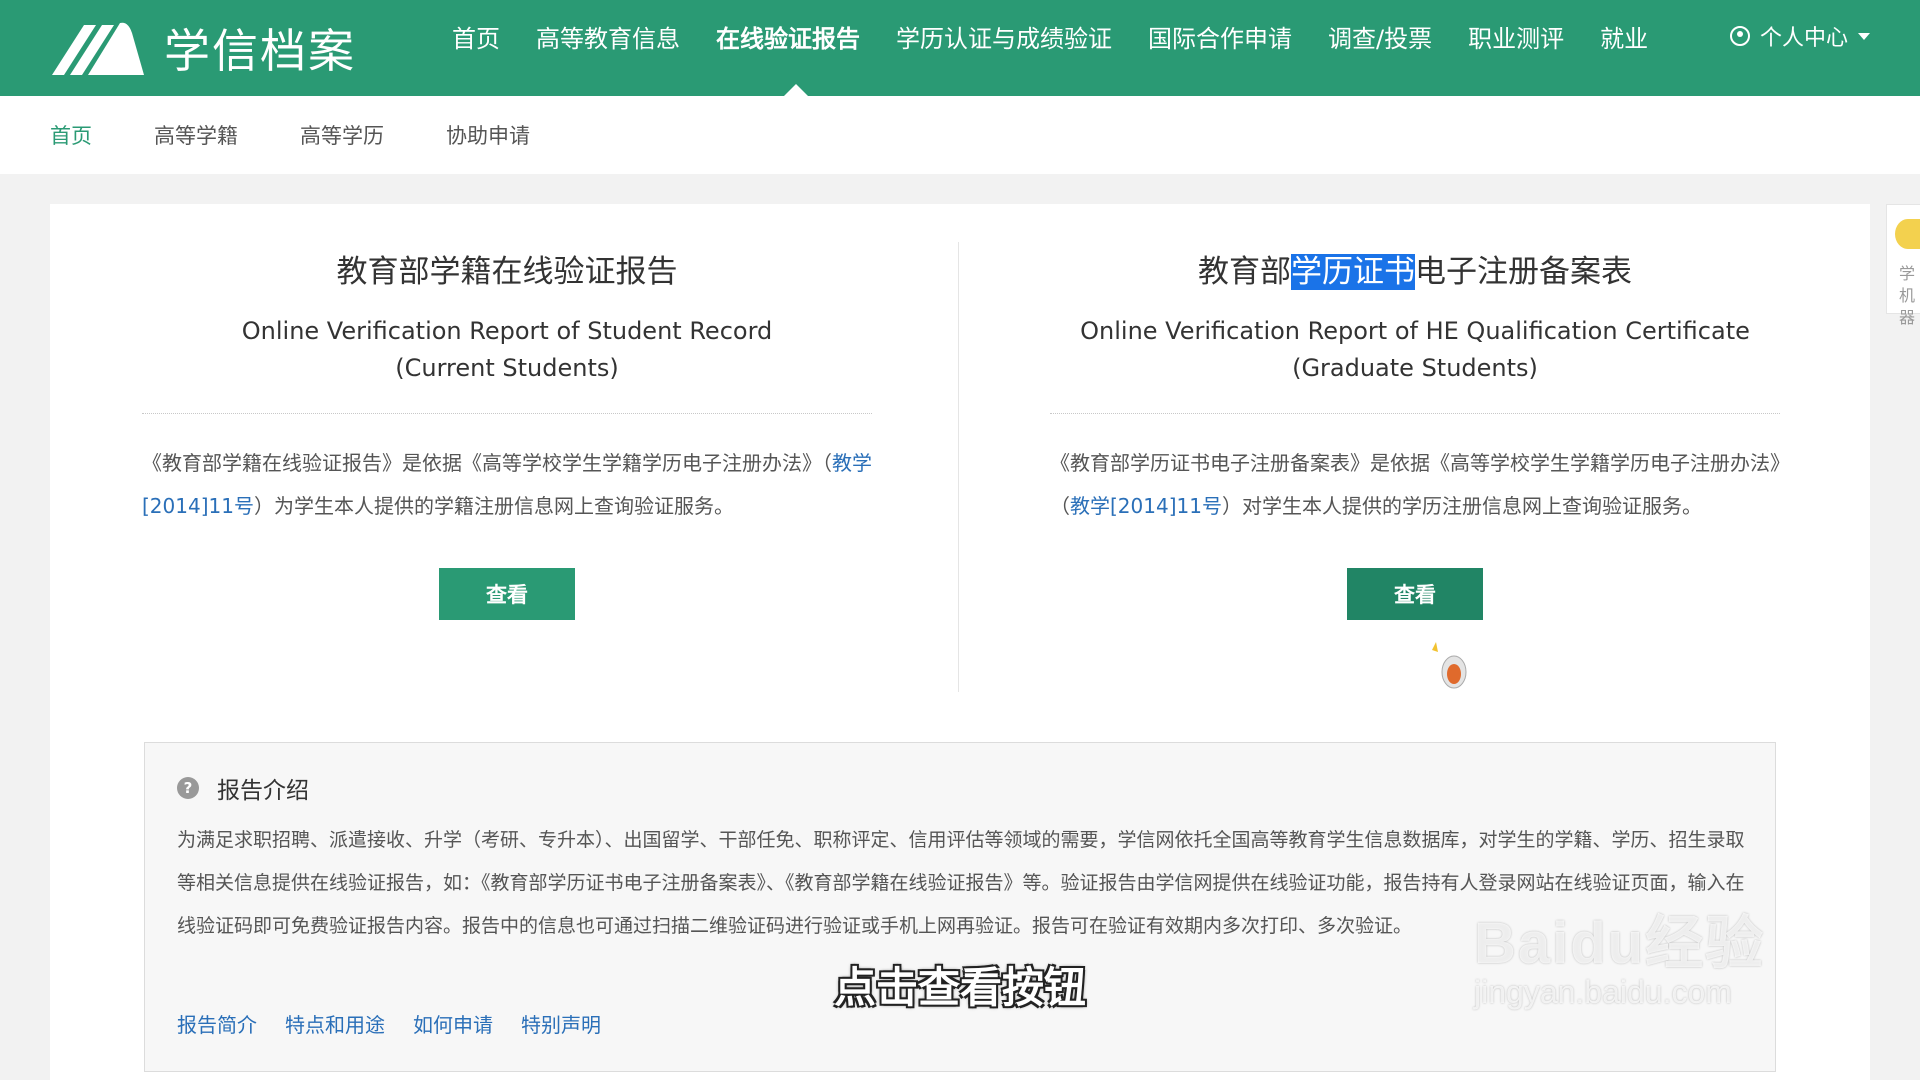 The width and height of the screenshot is (1920, 1080). What do you see at coordinates (1907, 306) in the screenshot?
I see `assistant-label-line2: 机器` at bounding box center [1907, 306].